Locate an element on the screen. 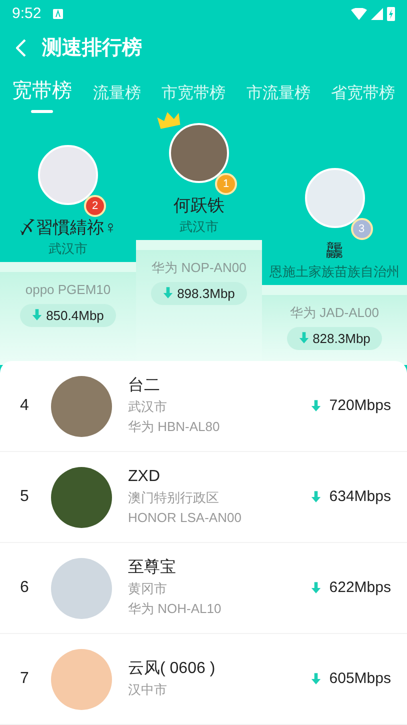  device-label: HONOR LSA-AN00 is located at coordinates (185, 518).